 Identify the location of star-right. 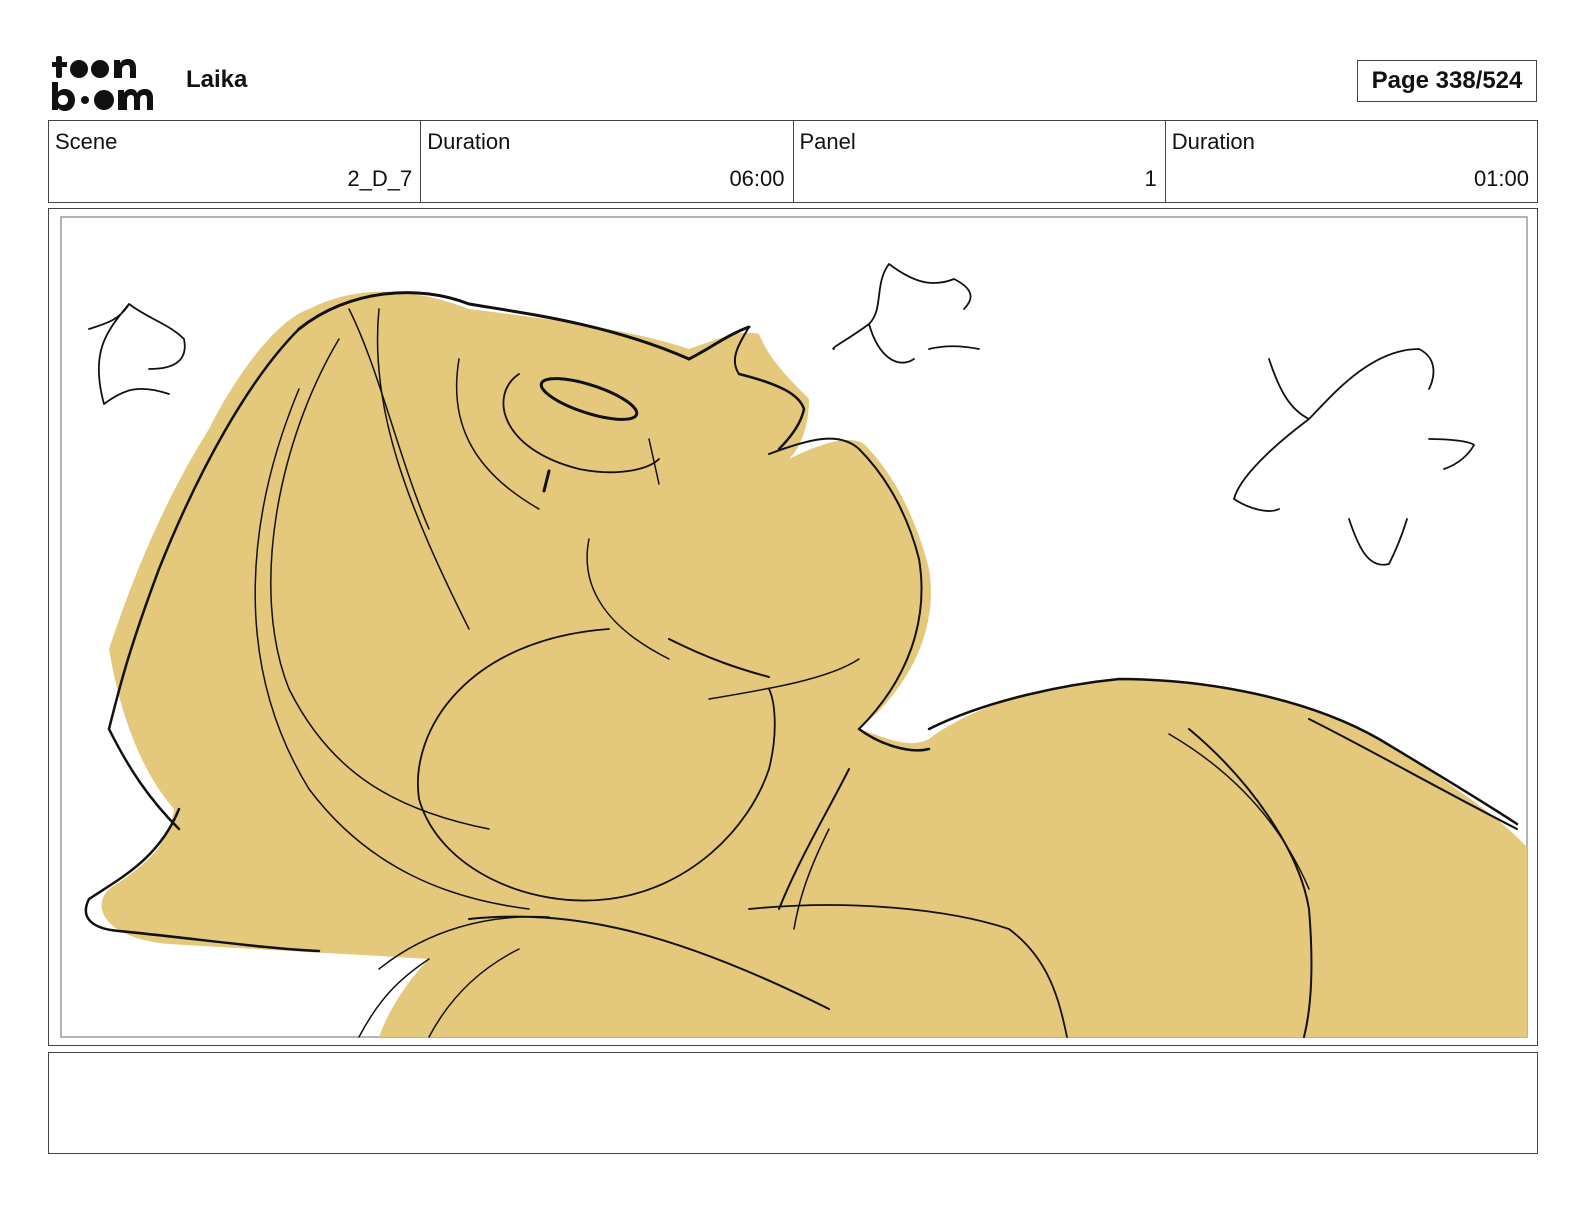
(1354, 457).